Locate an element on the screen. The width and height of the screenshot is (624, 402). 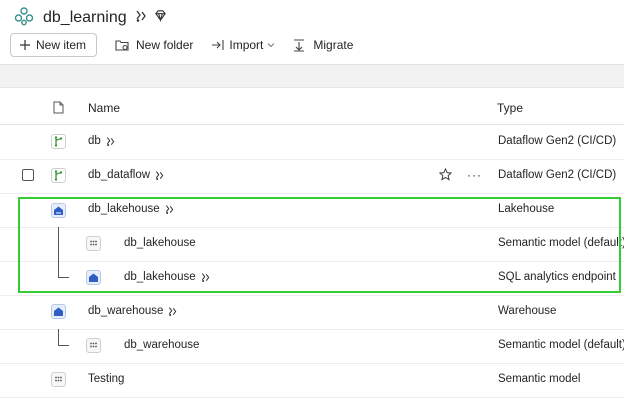
table-row: db Dataflow Gen2 (CI/CD) is located at coordinates (312, 142).